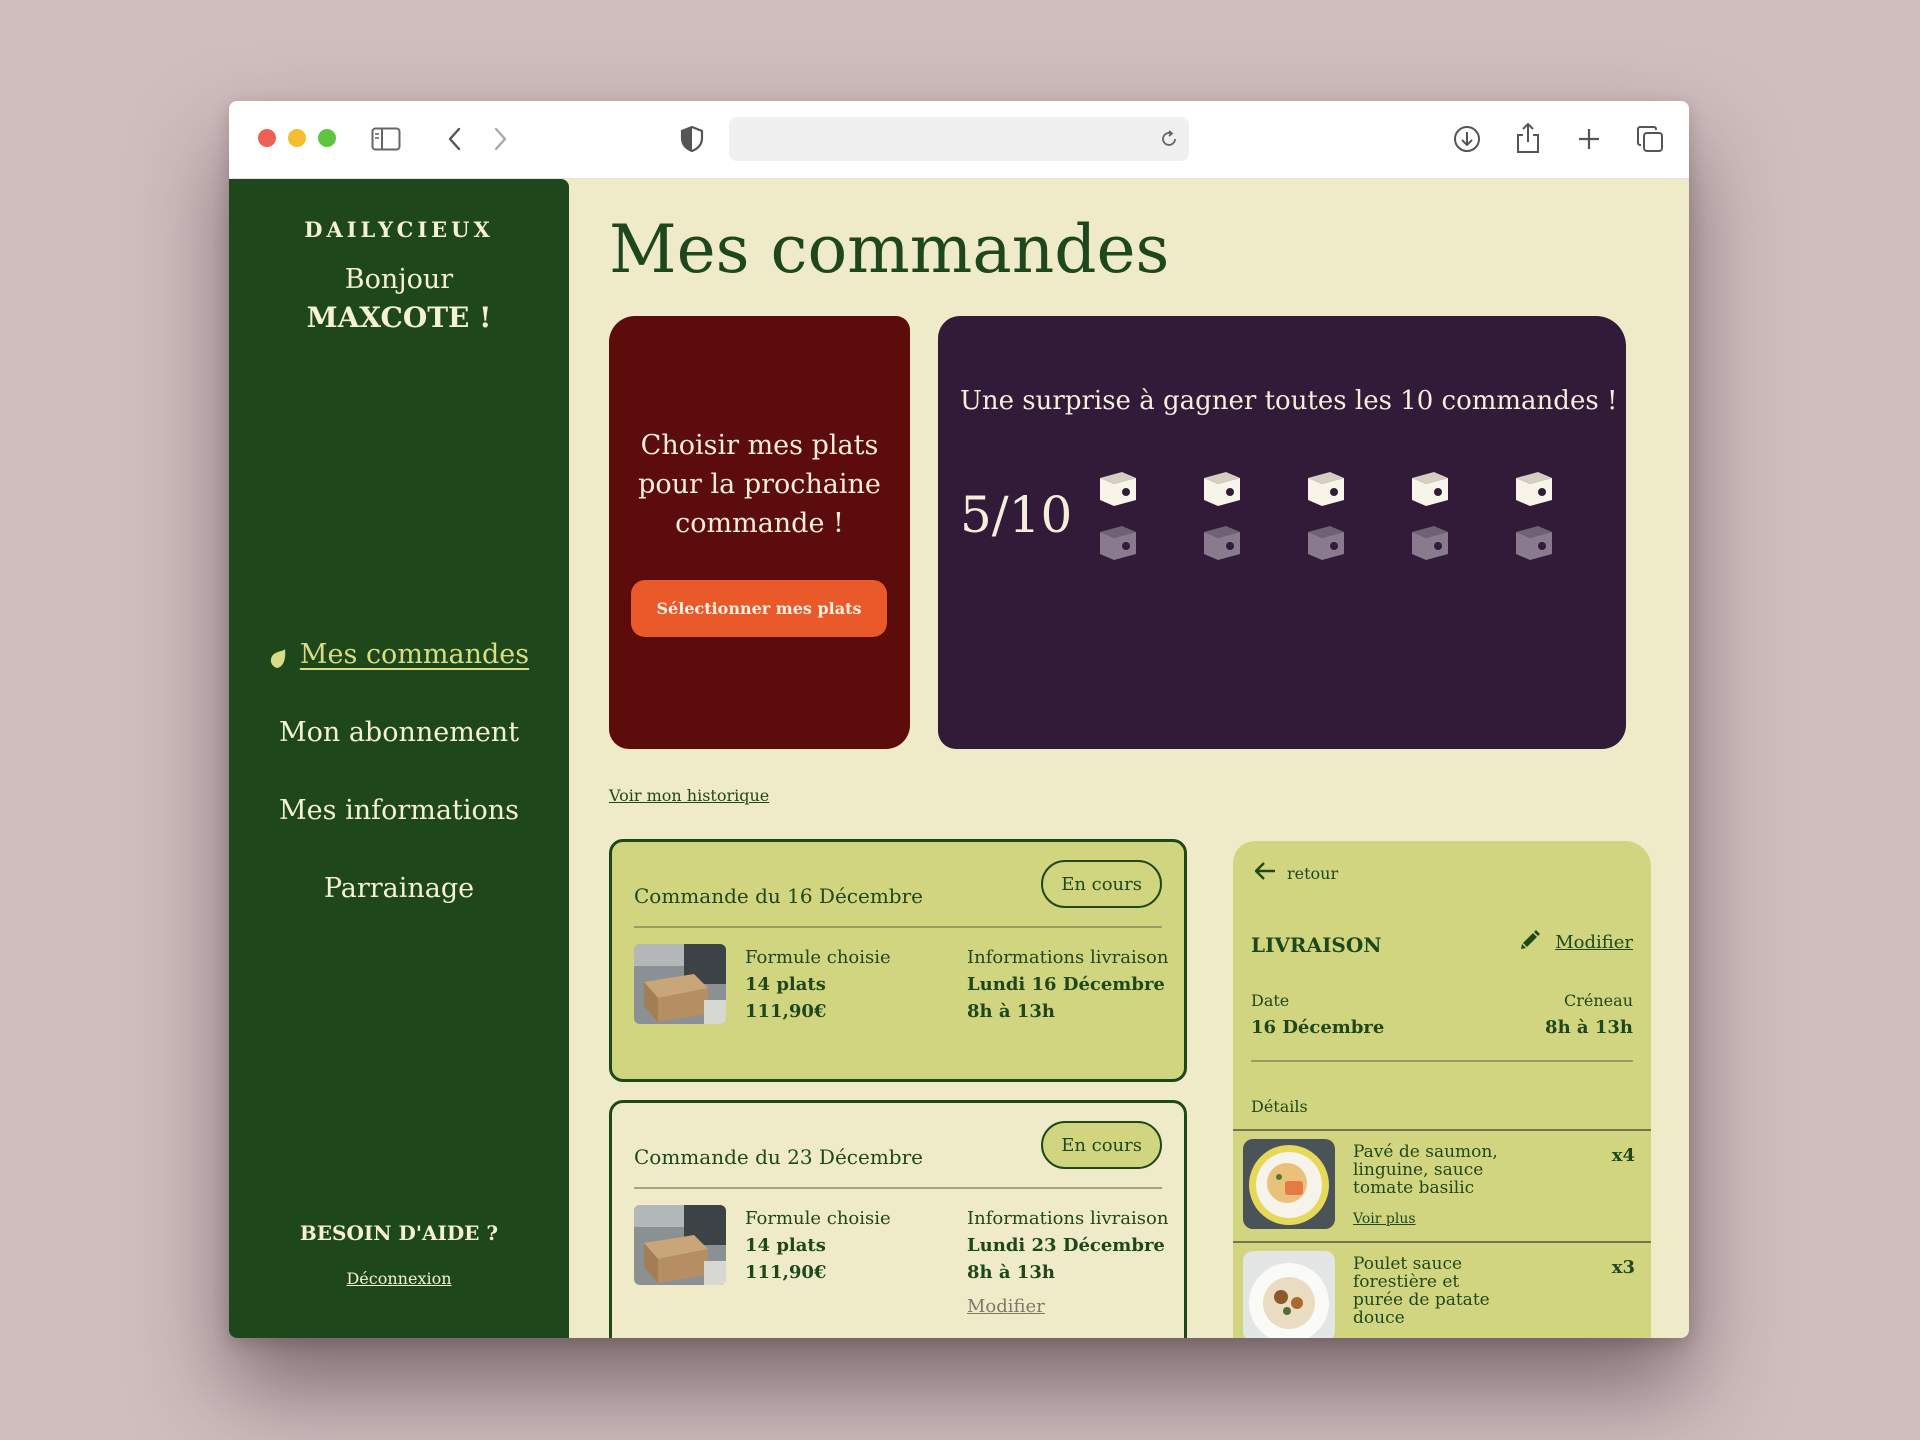  Describe the element at coordinates (778, 1157) in the screenshot. I see `order-title: Commande du 23 Décembre` at that location.